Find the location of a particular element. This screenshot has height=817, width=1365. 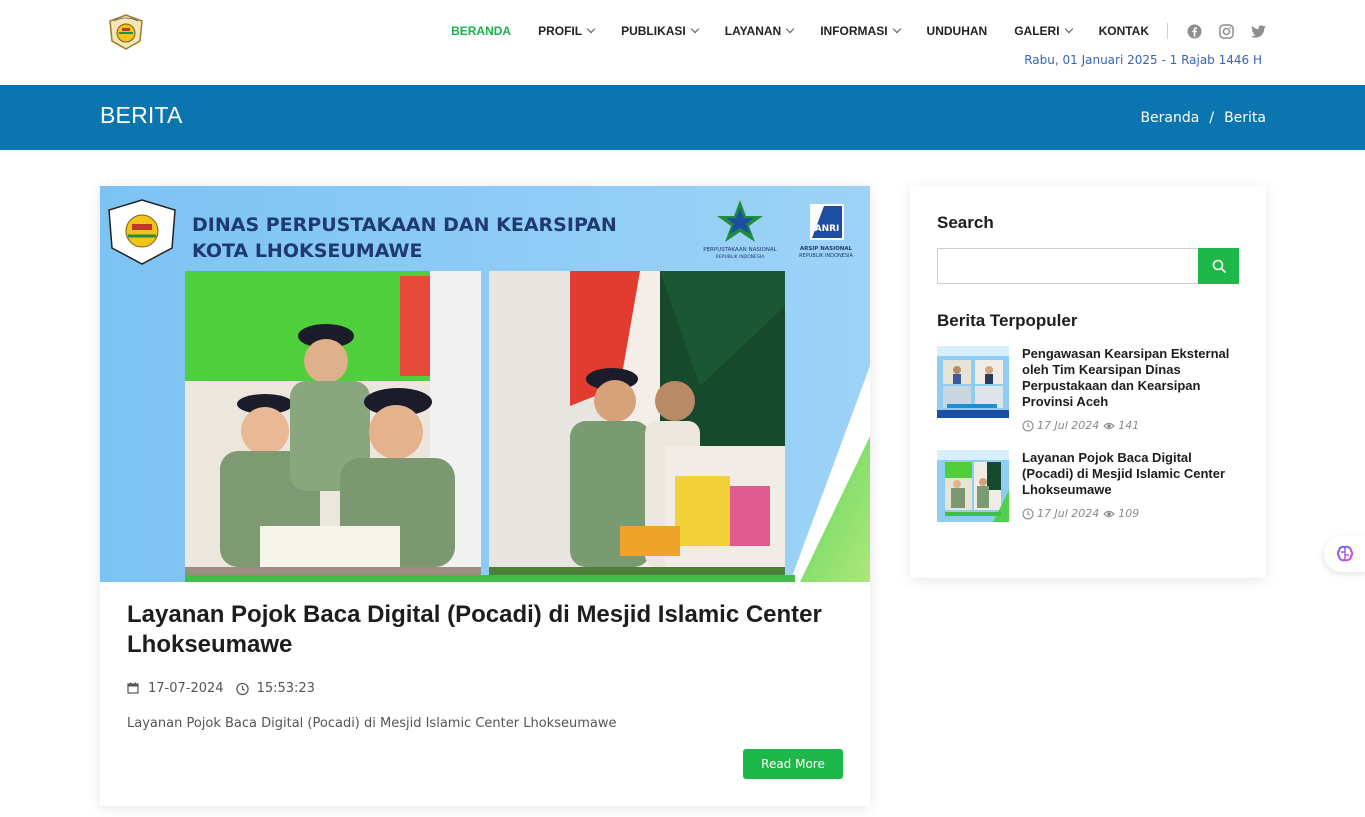

assistant-widget-button is located at coordinates (1344, 554).